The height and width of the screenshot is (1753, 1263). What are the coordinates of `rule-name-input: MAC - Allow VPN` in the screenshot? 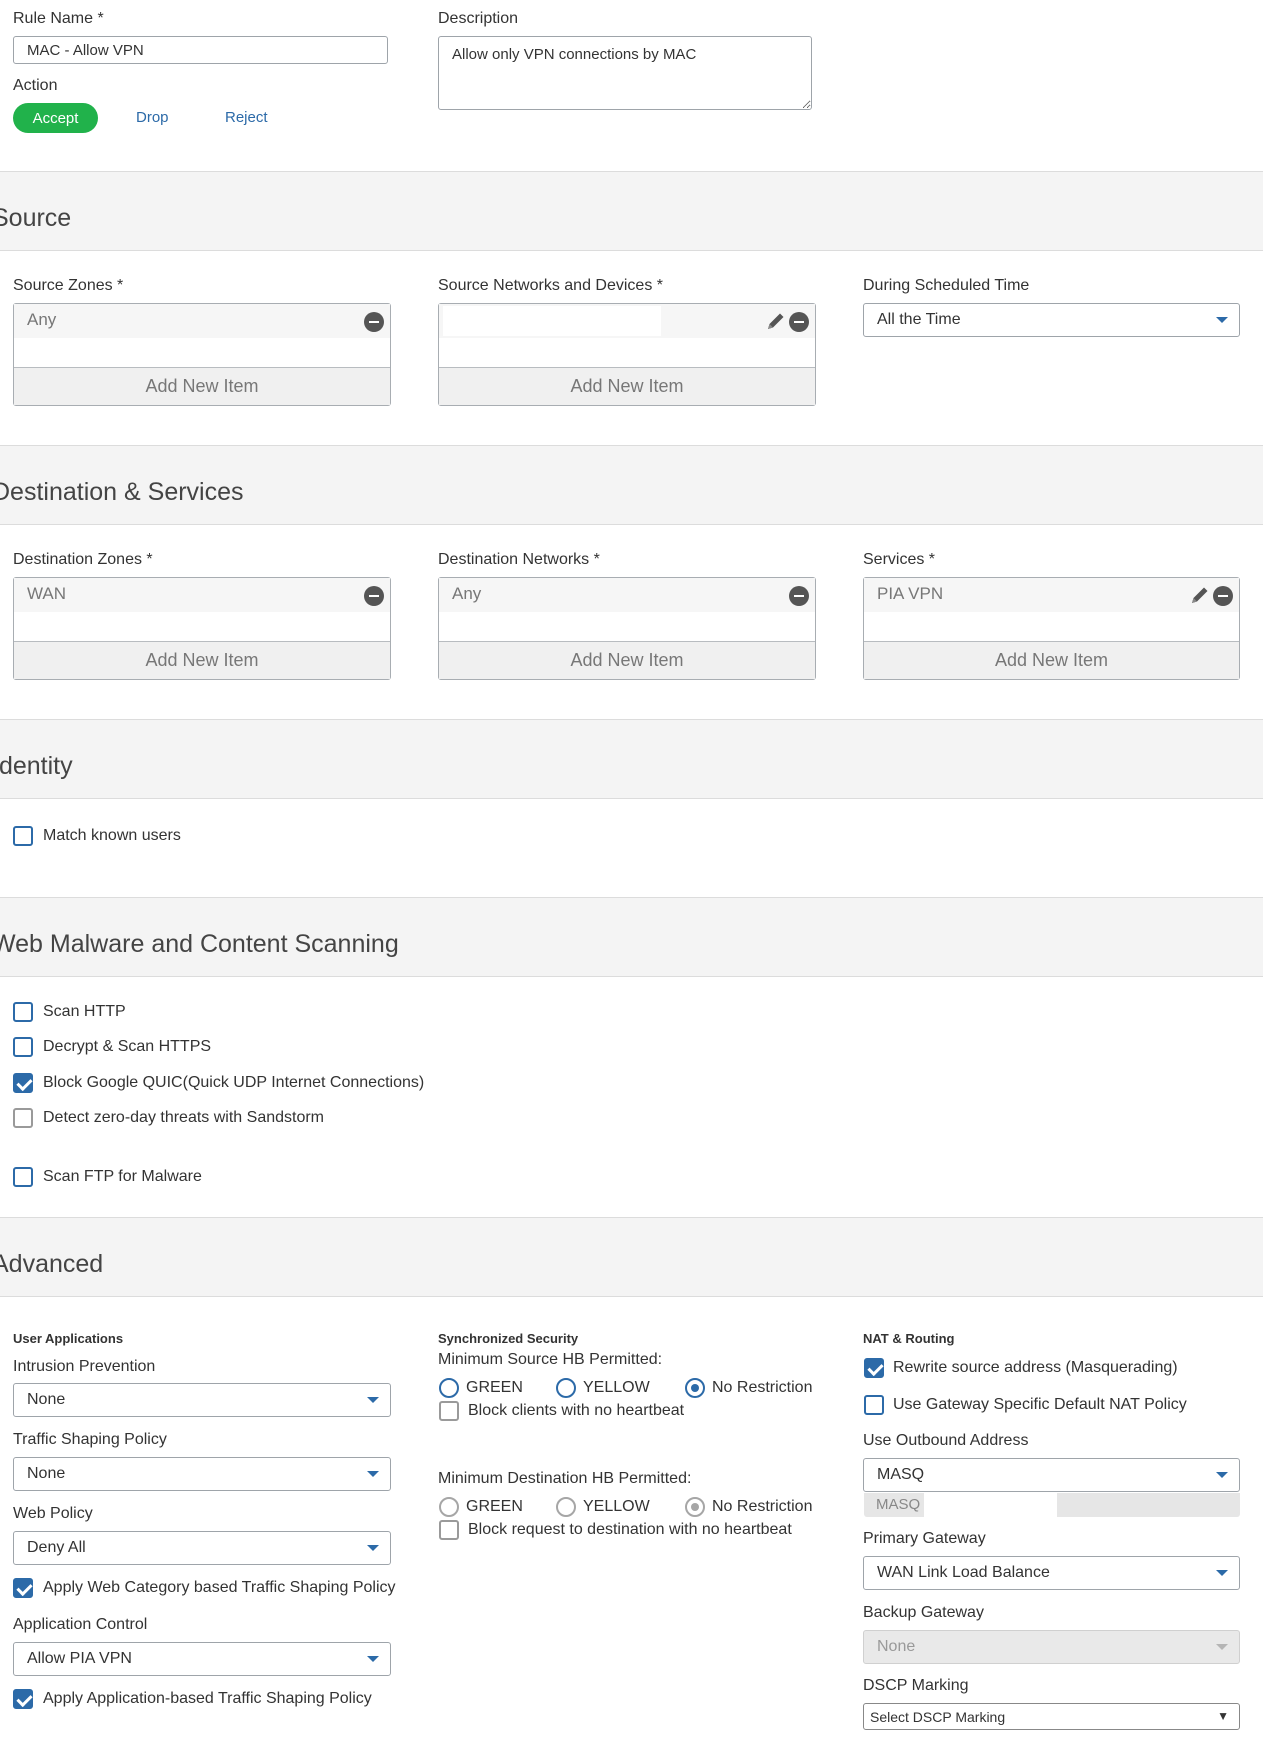 It's located at (200, 50).